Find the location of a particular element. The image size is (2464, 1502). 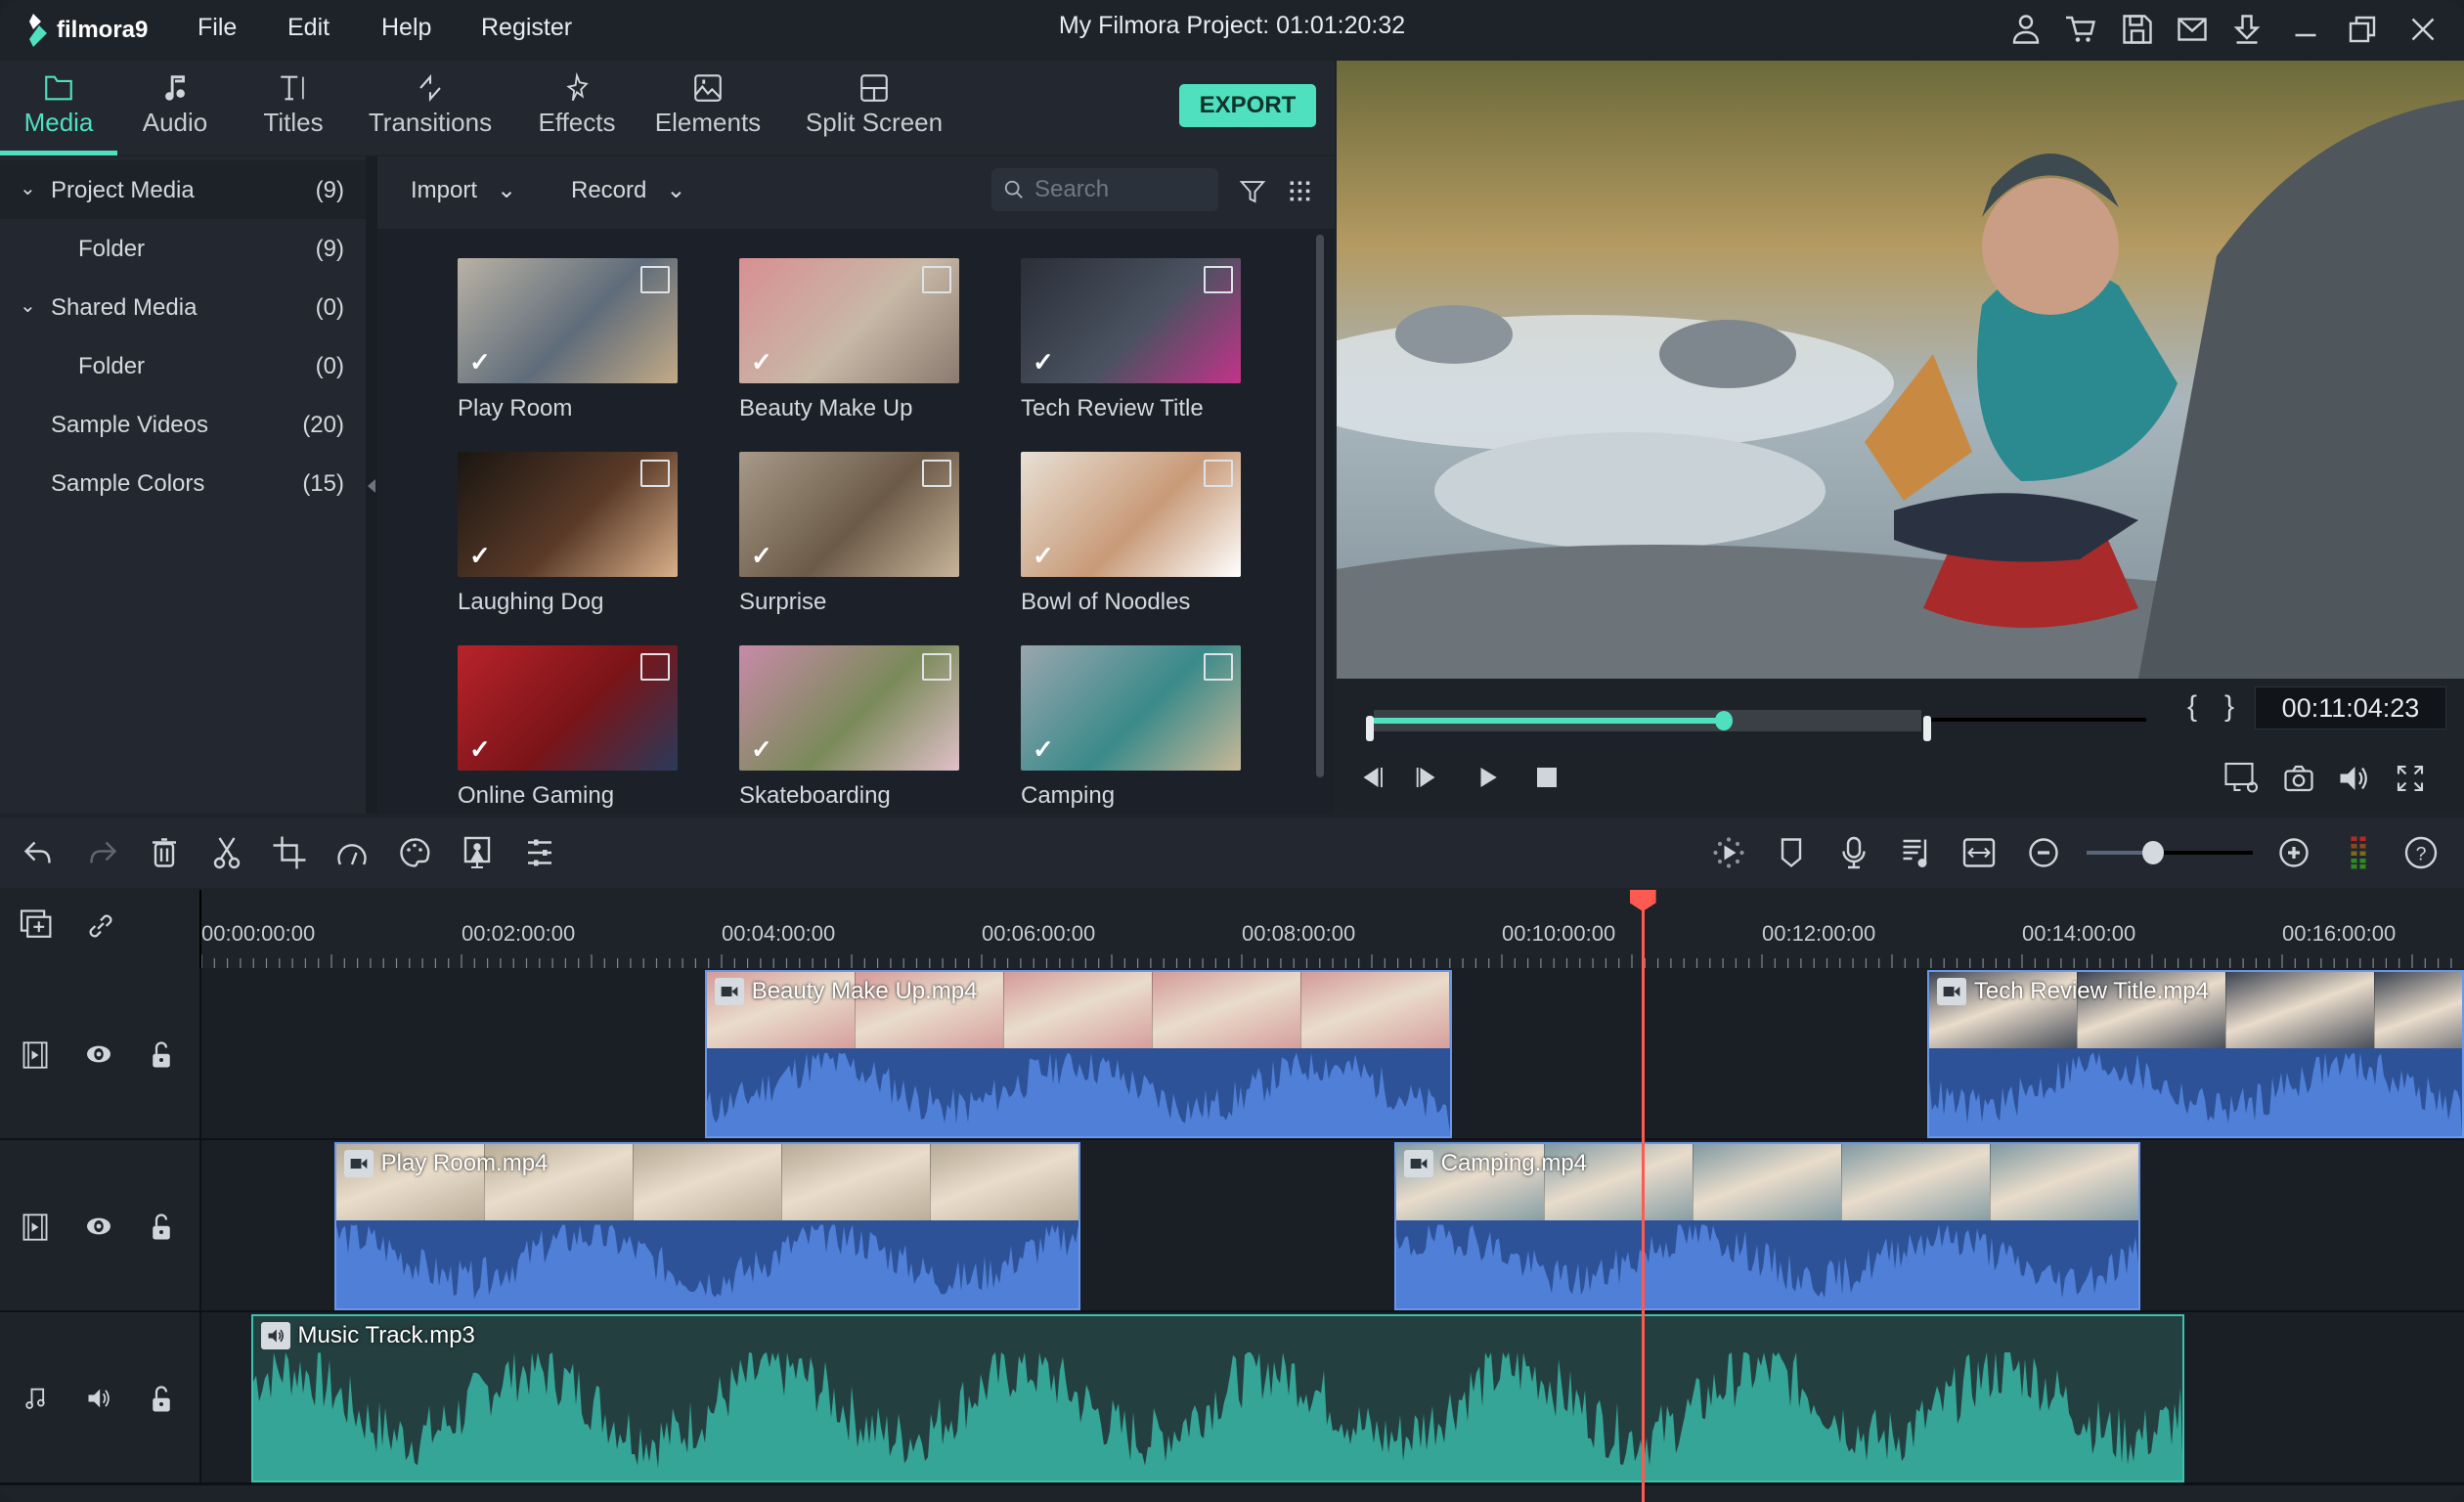

tab-transitions: Transitions is located at coordinates (430, 107).